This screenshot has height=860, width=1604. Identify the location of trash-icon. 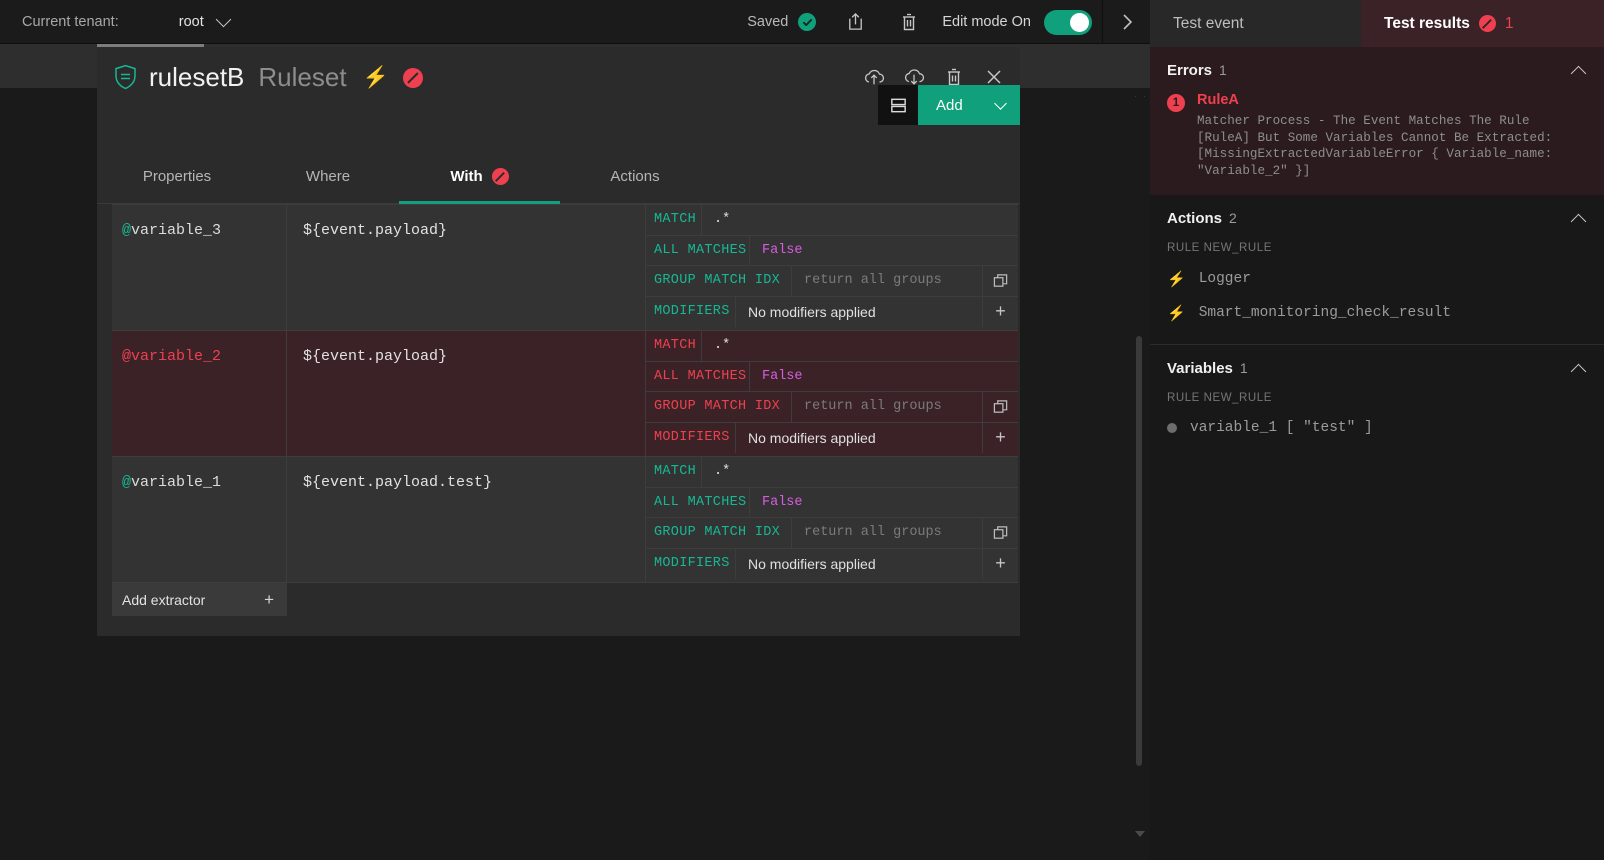
(909, 22).